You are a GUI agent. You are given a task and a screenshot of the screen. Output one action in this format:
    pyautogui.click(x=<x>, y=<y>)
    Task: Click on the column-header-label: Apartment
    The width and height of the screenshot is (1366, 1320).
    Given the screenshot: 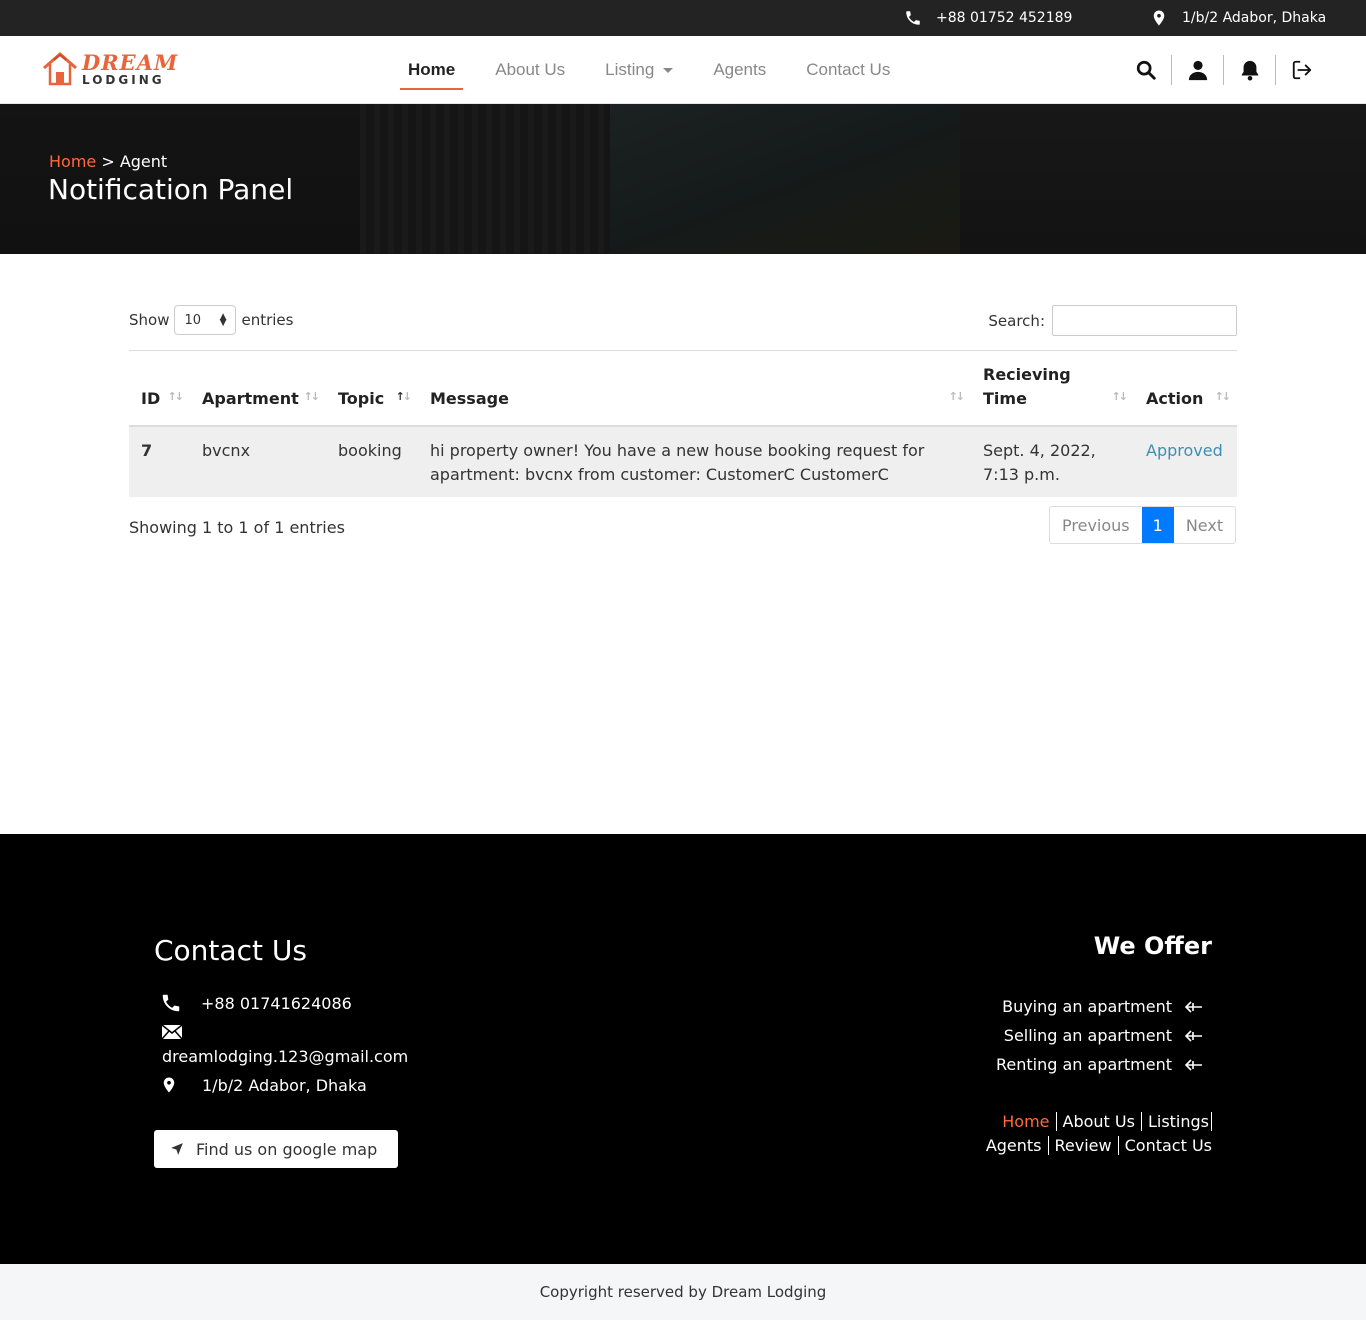 What is the action you would take?
    pyautogui.click(x=250, y=398)
    